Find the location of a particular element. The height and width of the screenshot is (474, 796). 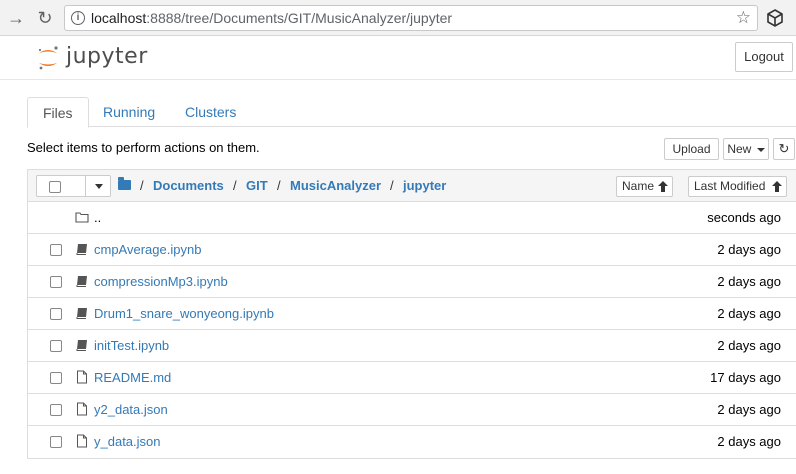

breadcrumb-jupyter: jupyter is located at coordinates (424, 185).